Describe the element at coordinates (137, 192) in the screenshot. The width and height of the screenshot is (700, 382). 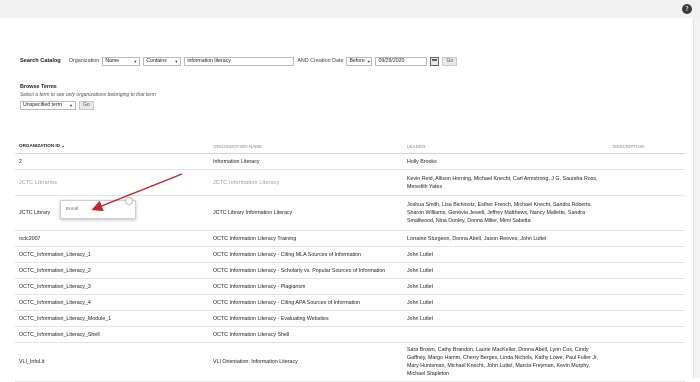
I see `annotation-arrow-icon` at that location.